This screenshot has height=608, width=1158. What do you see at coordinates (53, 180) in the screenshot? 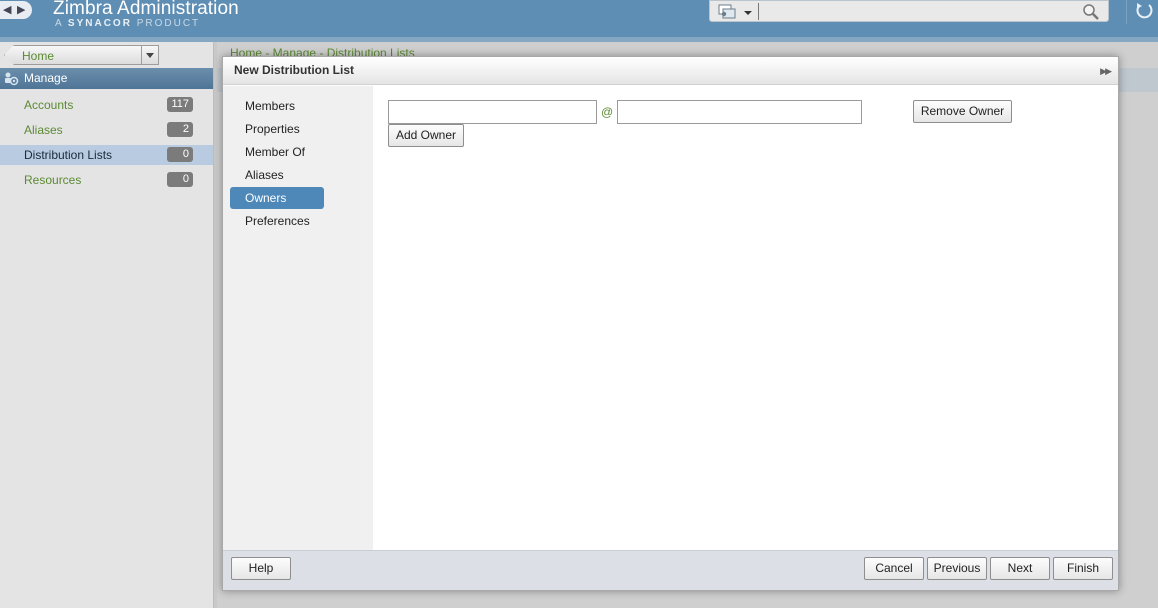
I see `sidebar-item-label: Resources` at bounding box center [53, 180].